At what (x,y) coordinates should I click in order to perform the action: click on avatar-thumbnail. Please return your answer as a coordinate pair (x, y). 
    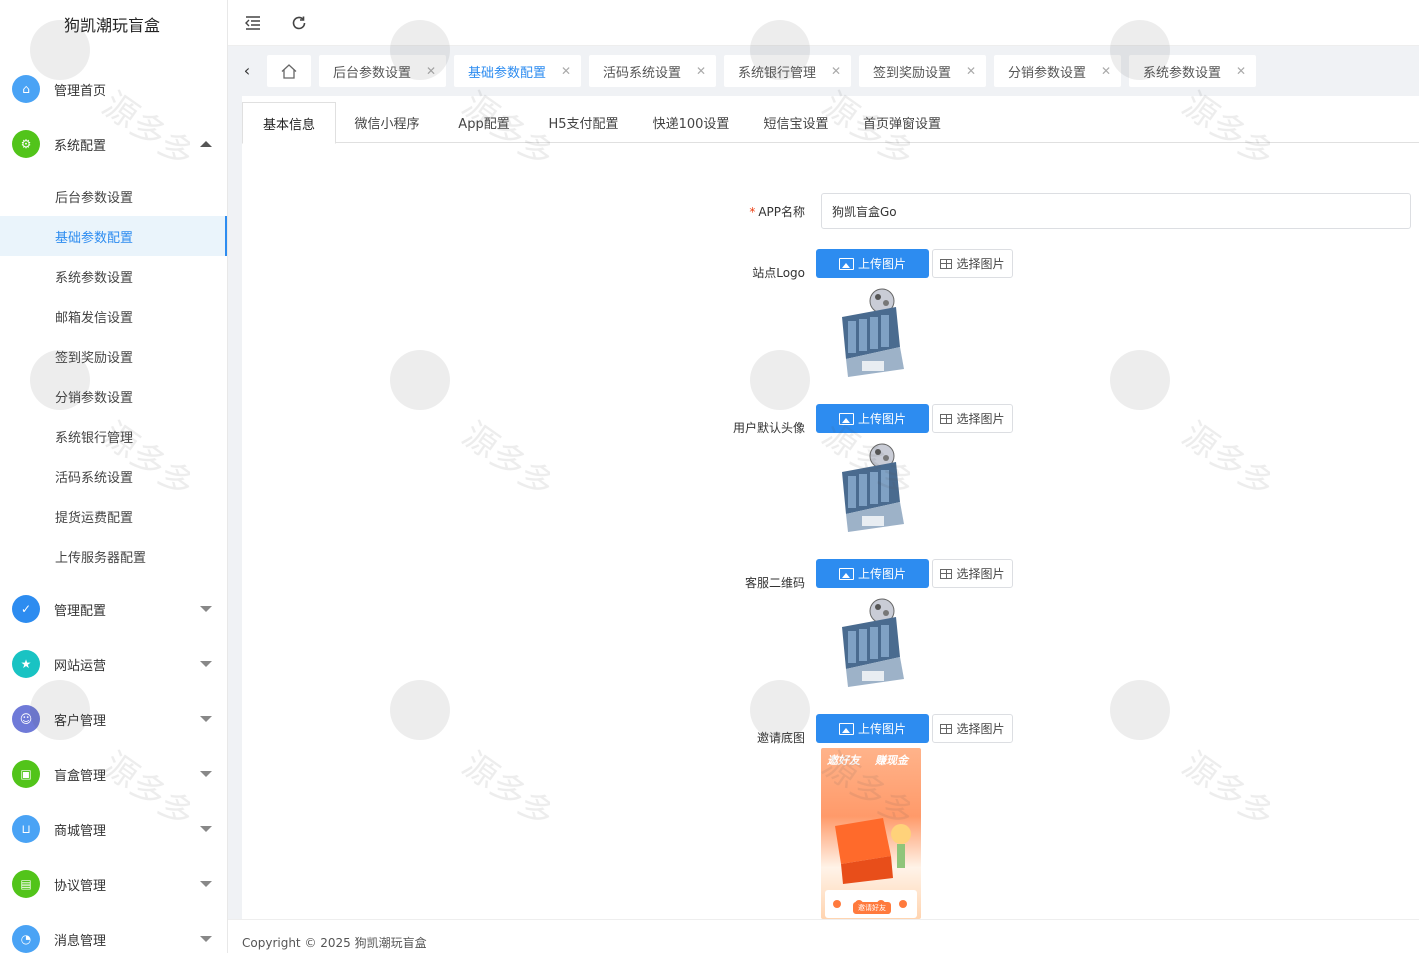
    Looking at the image, I should click on (874, 488).